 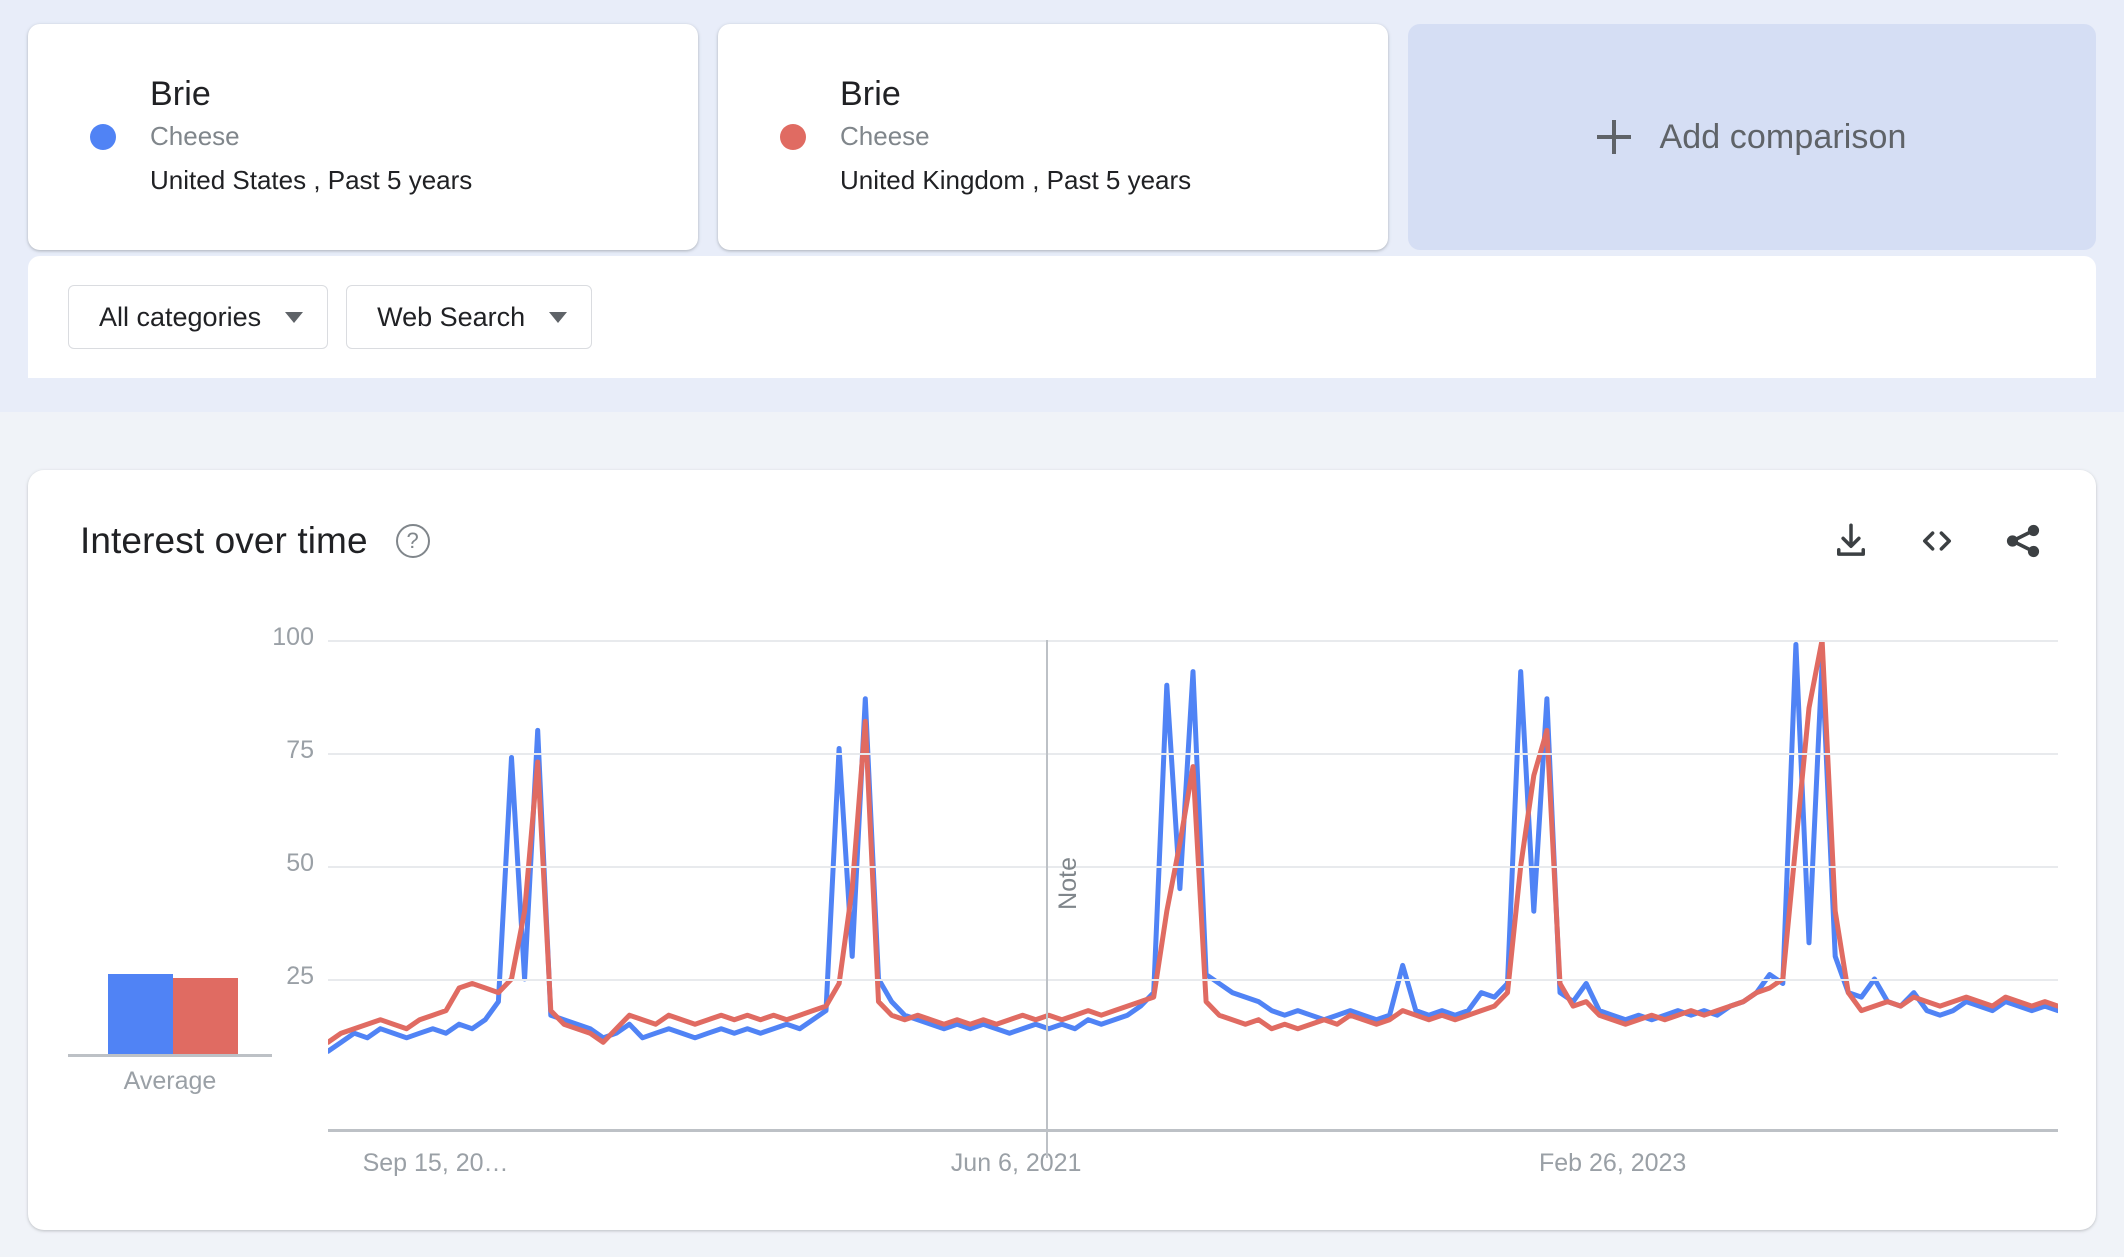 I want to click on y-axis-tick: 100, so click(x=293, y=637).